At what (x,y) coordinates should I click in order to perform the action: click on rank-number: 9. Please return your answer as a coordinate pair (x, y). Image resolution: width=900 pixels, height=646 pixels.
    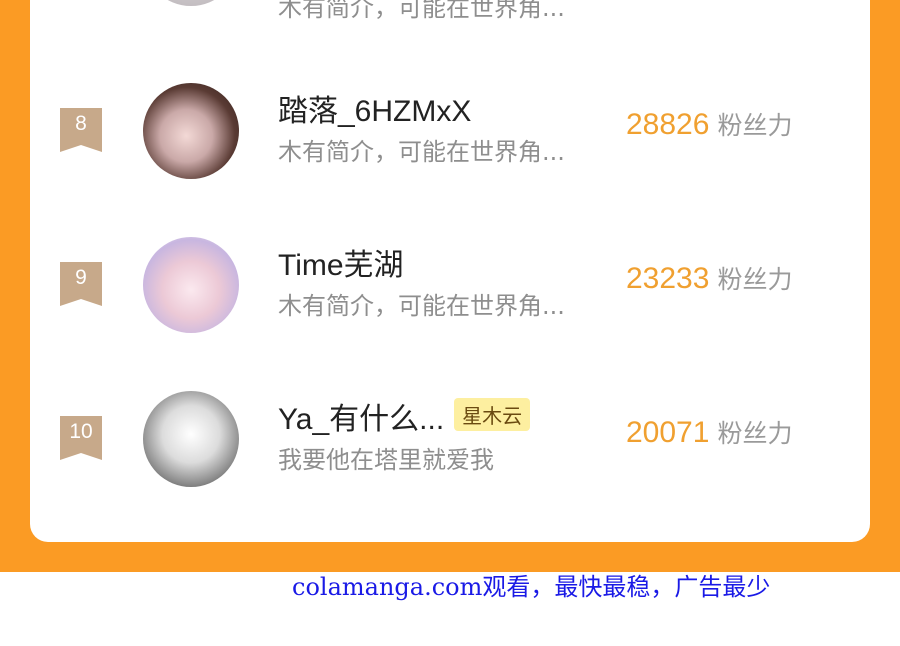
    Looking at the image, I should click on (81, 277).